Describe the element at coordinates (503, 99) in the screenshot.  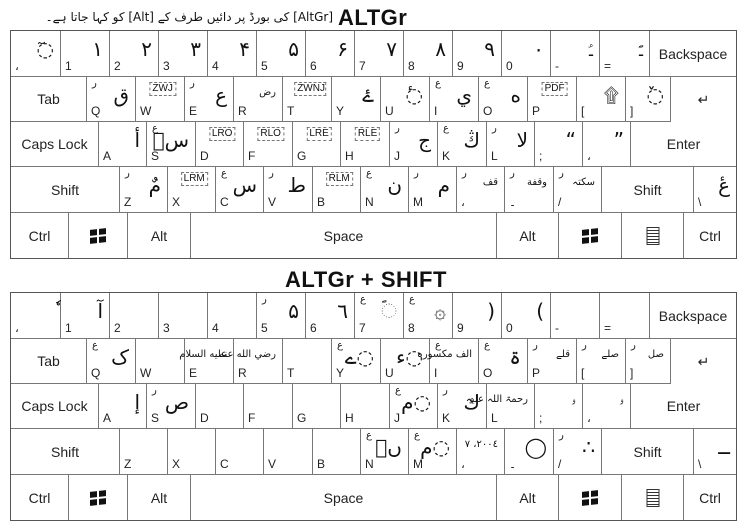
I see `key-o: O ع ه` at that location.